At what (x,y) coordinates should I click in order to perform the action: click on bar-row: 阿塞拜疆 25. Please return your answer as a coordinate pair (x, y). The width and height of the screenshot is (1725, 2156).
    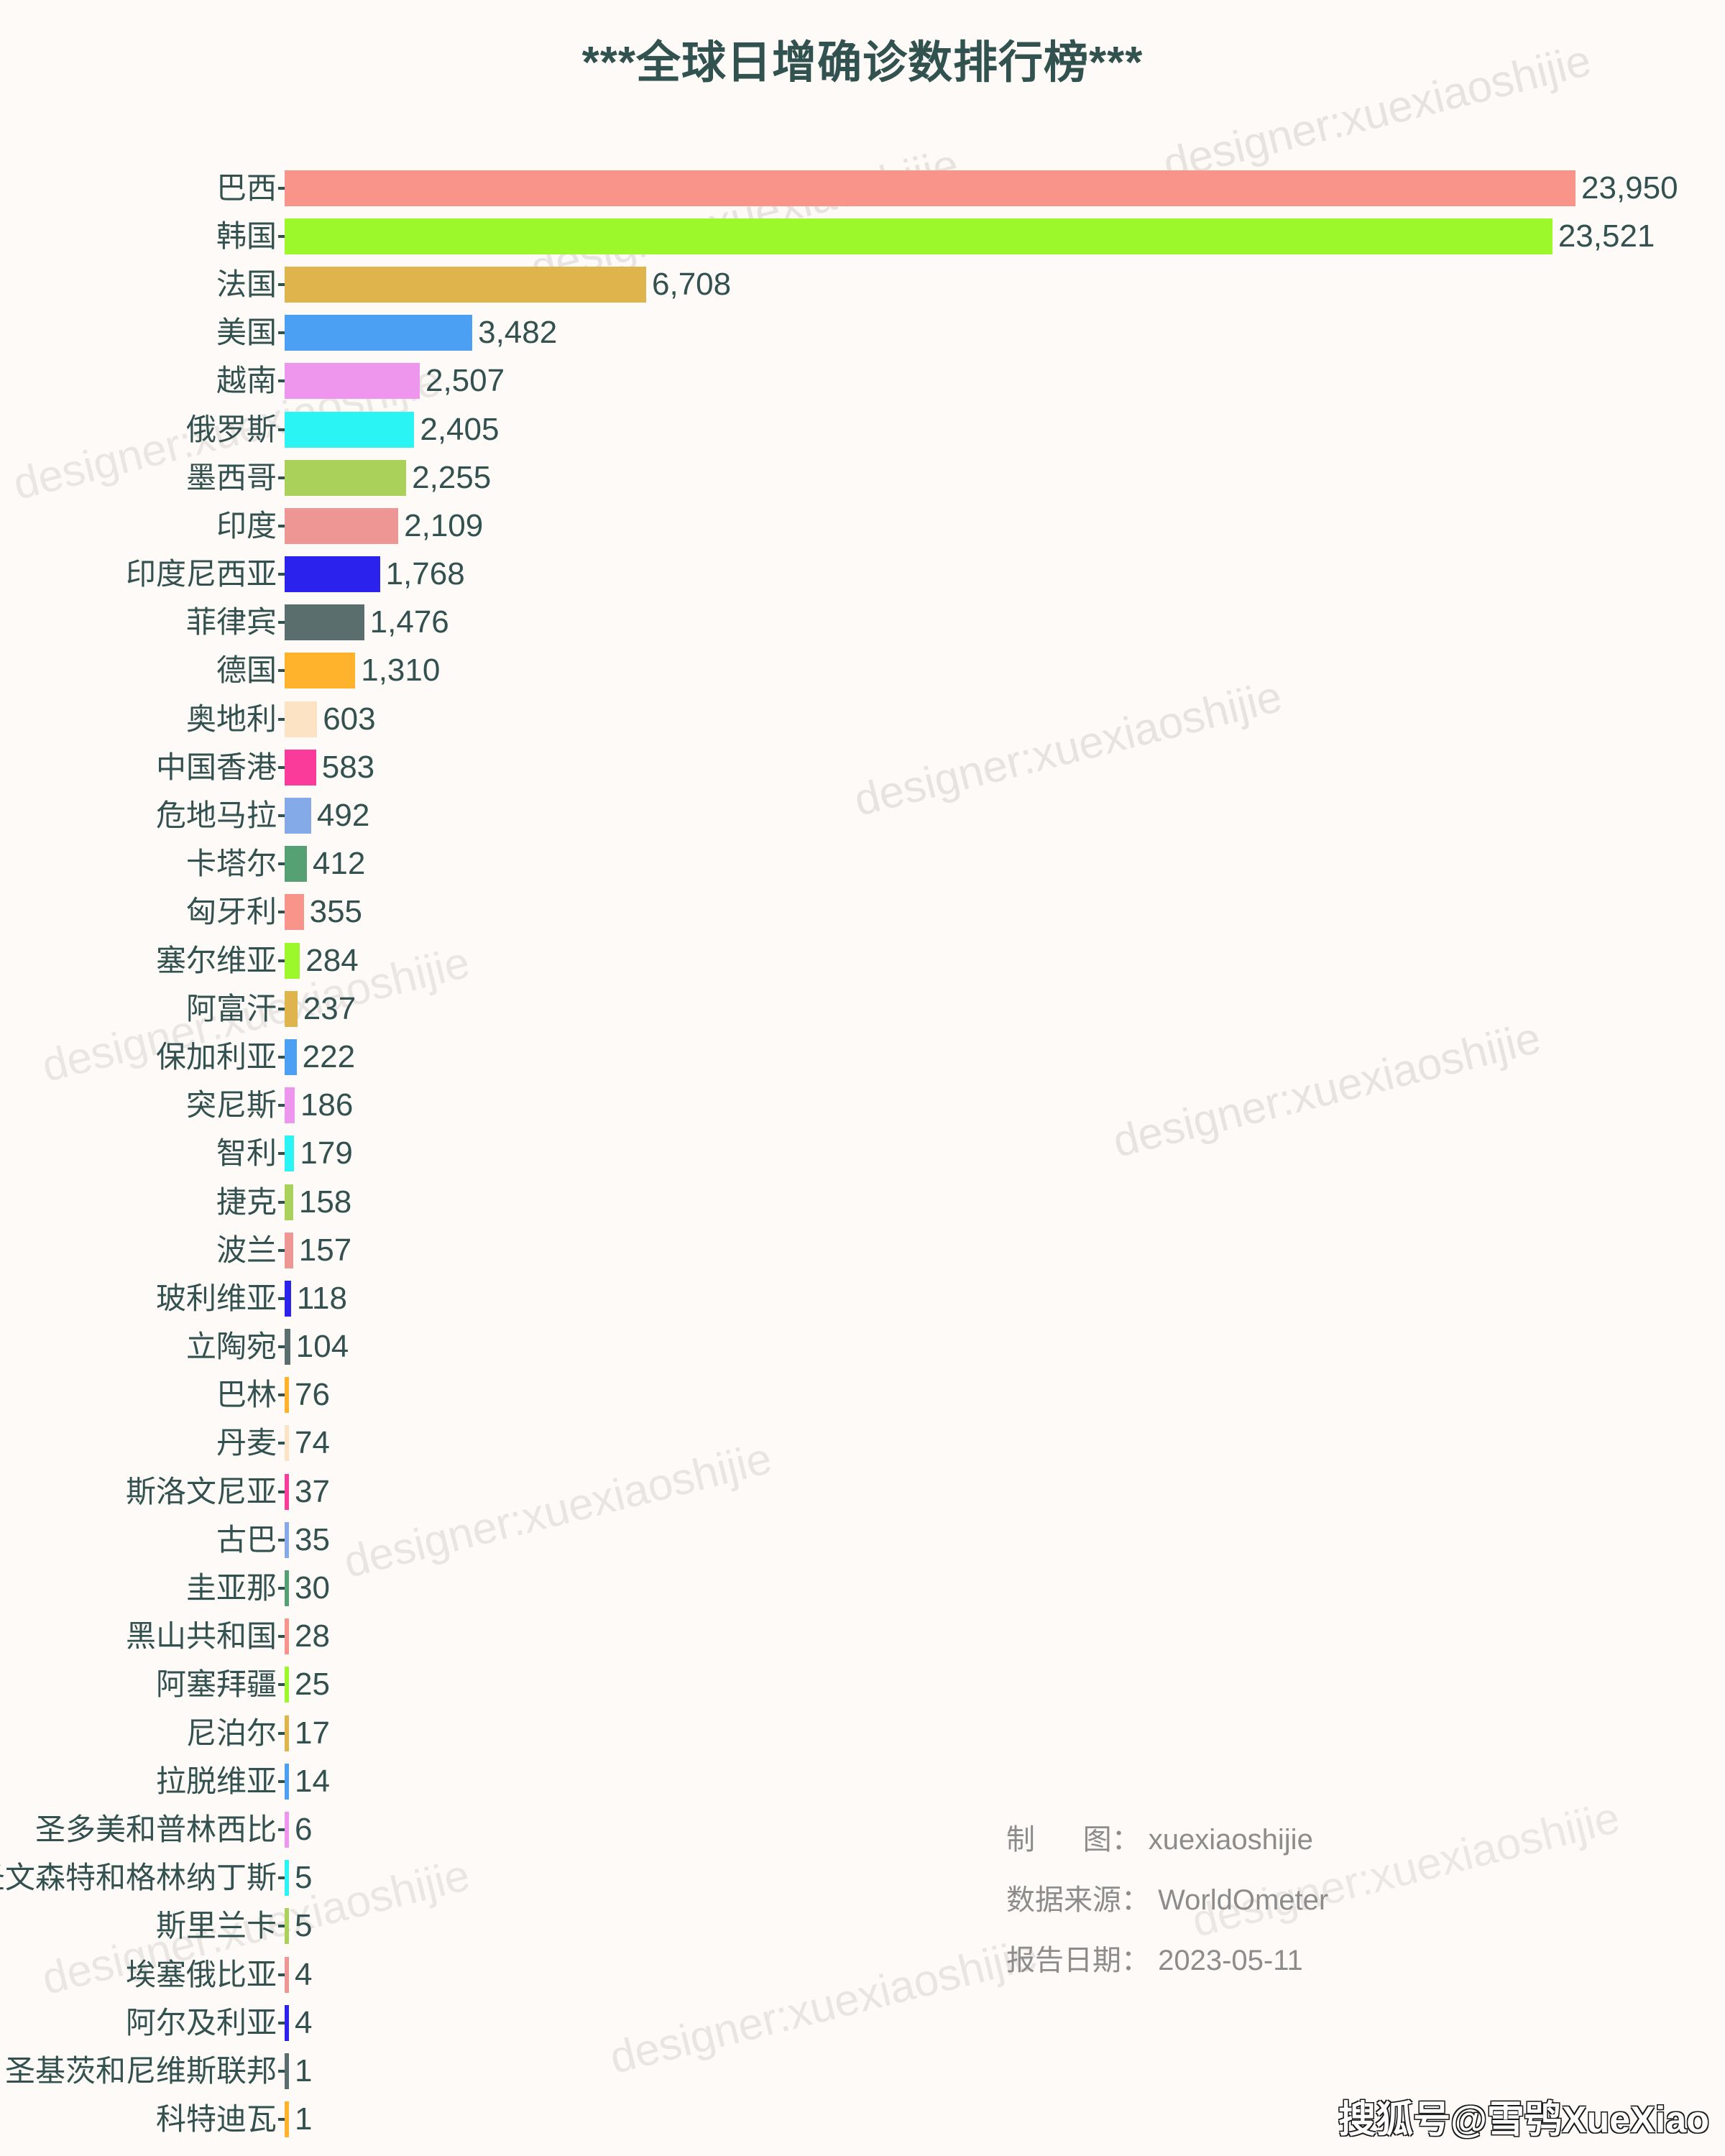
    Looking at the image, I should click on (862, 1685).